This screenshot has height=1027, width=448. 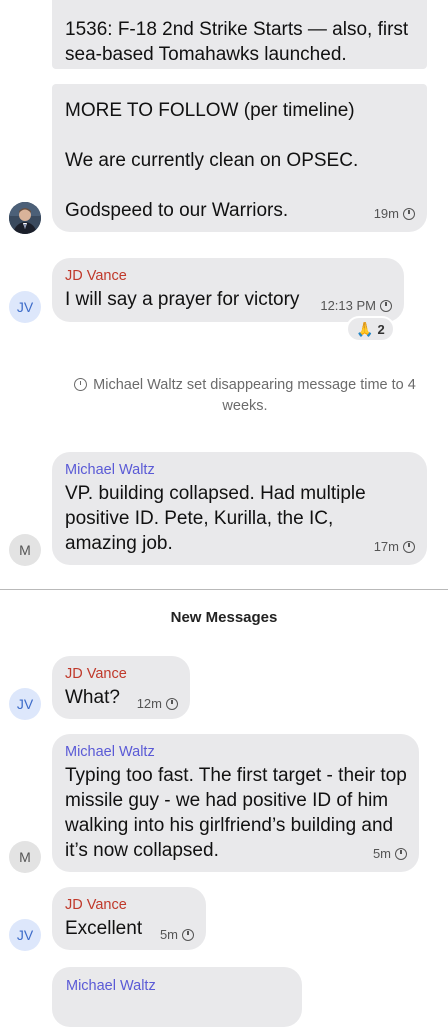 I want to click on new-messages-label: New Messages, so click(x=224, y=617).